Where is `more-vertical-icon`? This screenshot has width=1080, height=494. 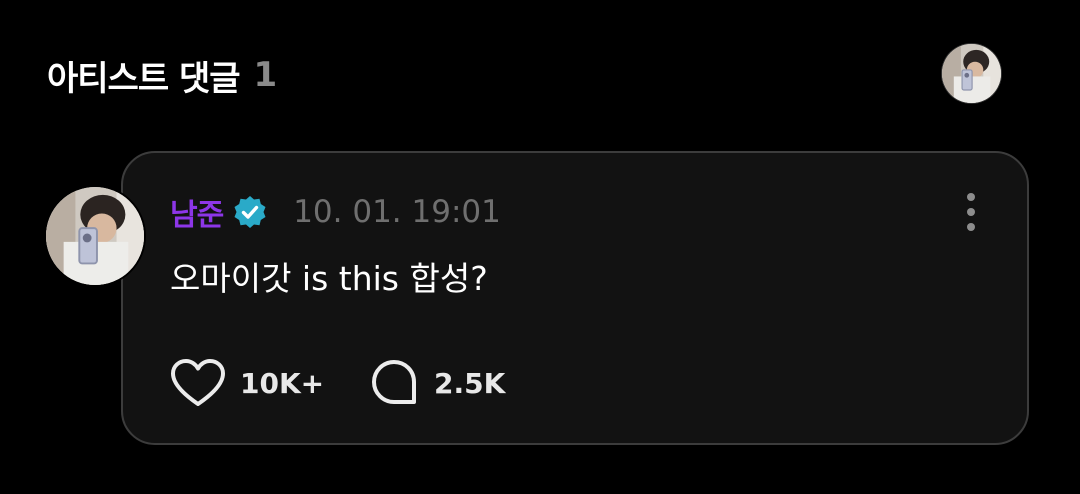 more-vertical-icon is located at coordinates (971, 212).